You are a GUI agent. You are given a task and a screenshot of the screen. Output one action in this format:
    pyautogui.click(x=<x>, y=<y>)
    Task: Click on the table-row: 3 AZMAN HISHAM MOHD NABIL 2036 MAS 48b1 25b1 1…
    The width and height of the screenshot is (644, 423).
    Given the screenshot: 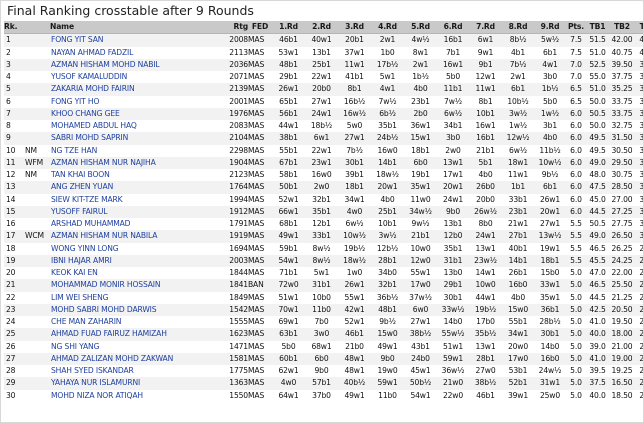 What is the action you would take?
    pyautogui.click(x=323, y=64)
    